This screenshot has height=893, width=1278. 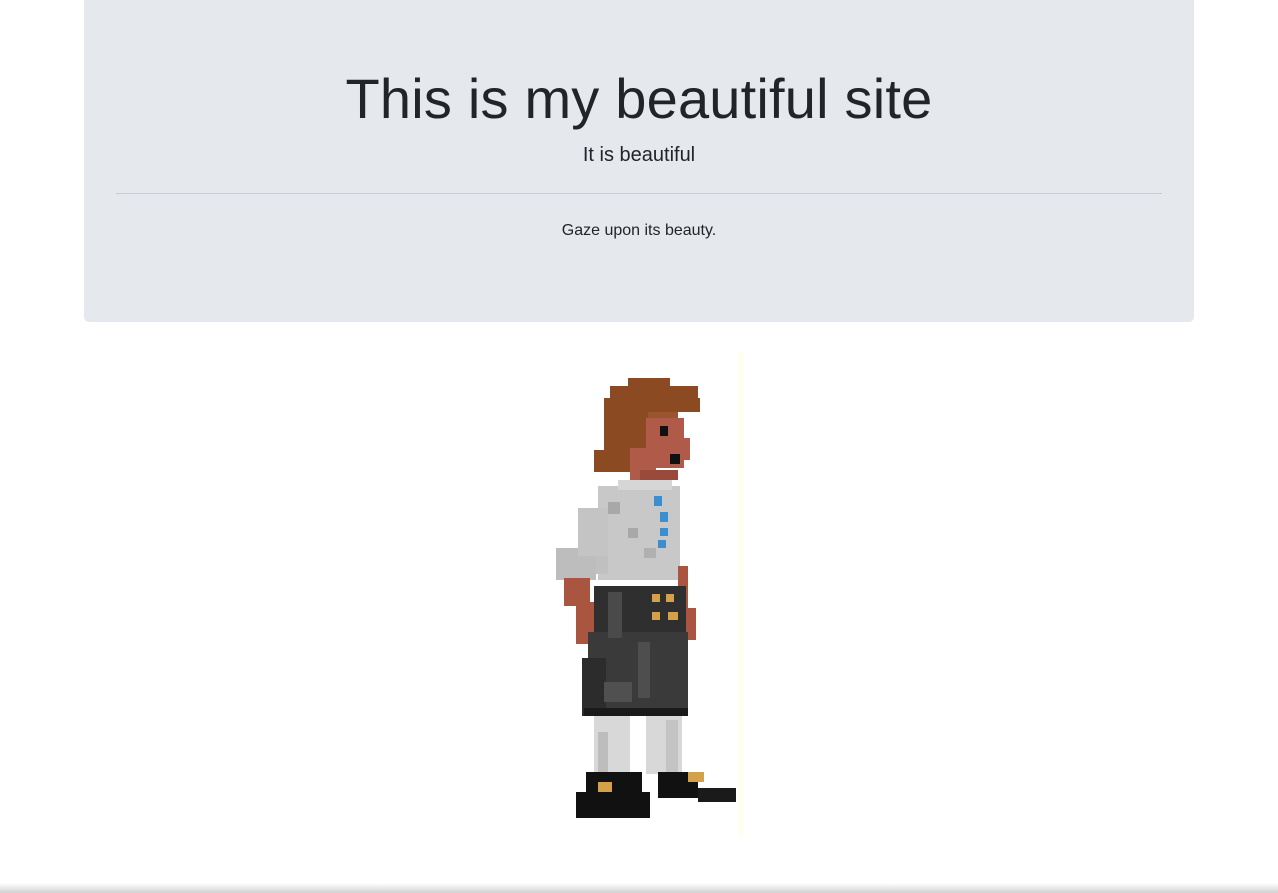 What do you see at coordinates (639, 98) in the screenshot?
I see `page-title: This is my beautiful site` at bounding box center [639, 98].